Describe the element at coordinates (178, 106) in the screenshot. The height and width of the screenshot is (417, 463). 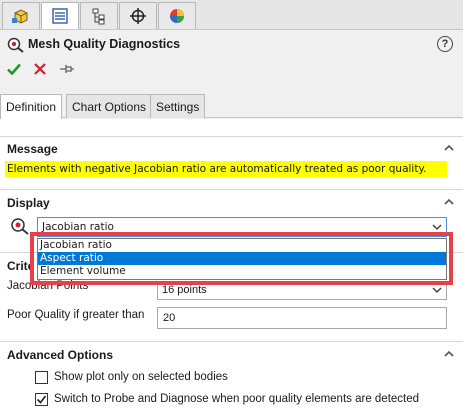
I see `tab-settings: Settings` at that location.